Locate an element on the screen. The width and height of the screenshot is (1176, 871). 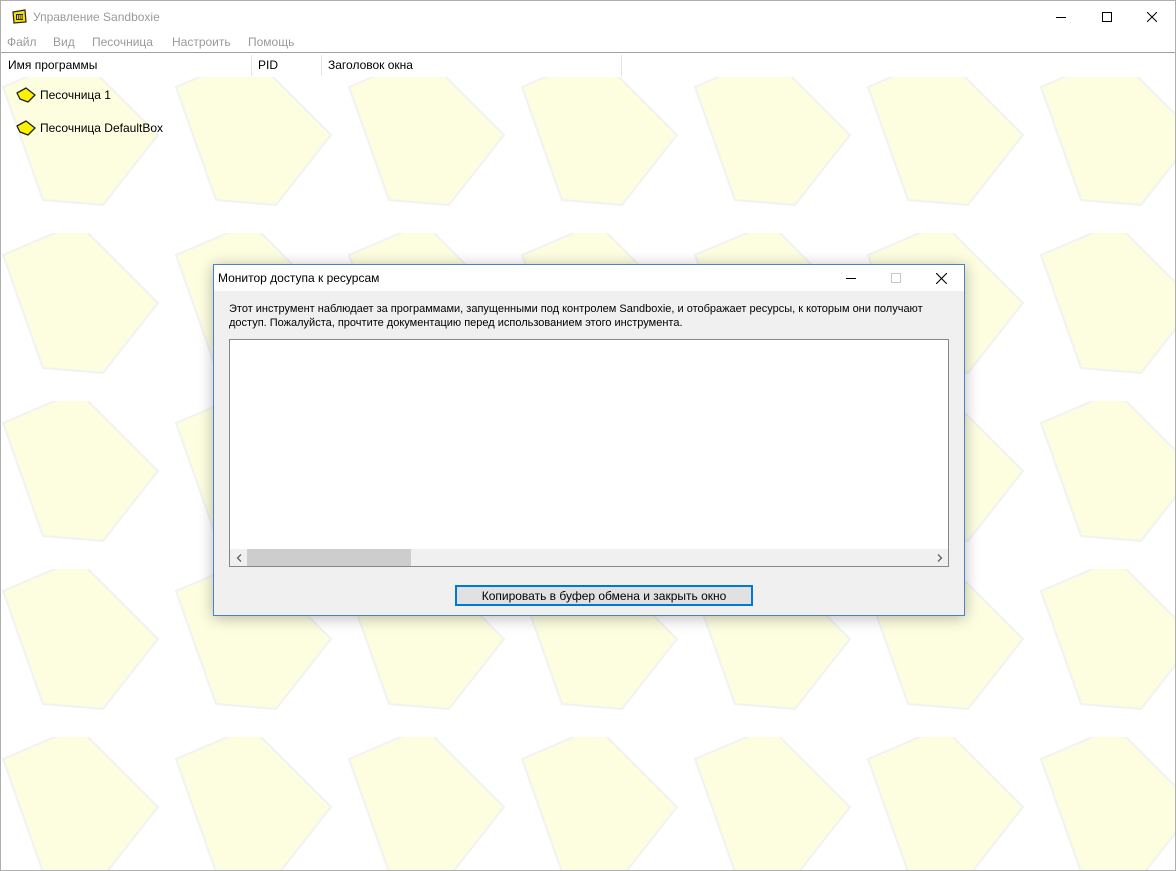
close-button is located at coordinates (1152, 17).